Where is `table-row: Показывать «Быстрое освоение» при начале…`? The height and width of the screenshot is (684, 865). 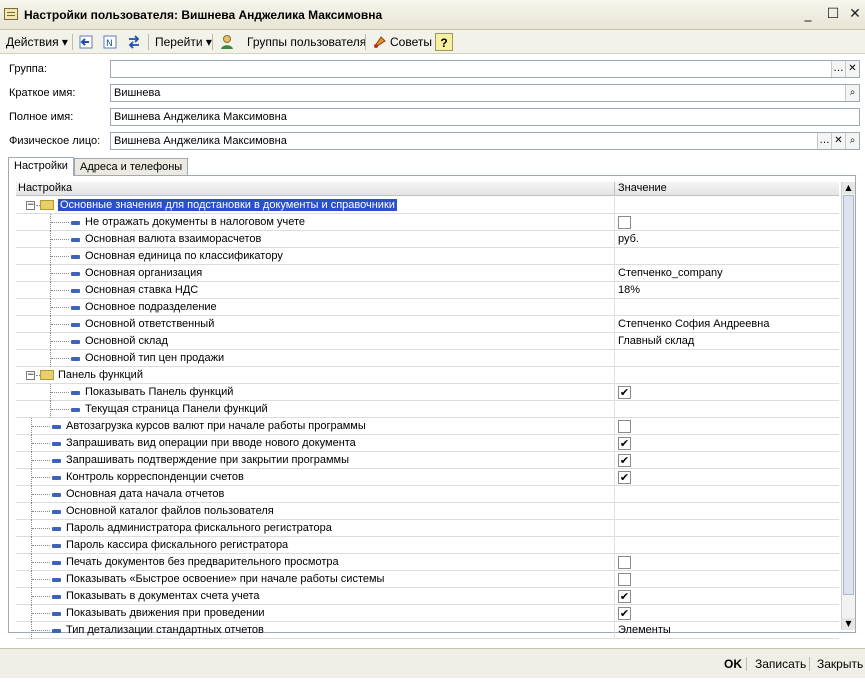
table-row: Показывать «Быстрое освоение» при начале… is located at coordinates (427, 579).